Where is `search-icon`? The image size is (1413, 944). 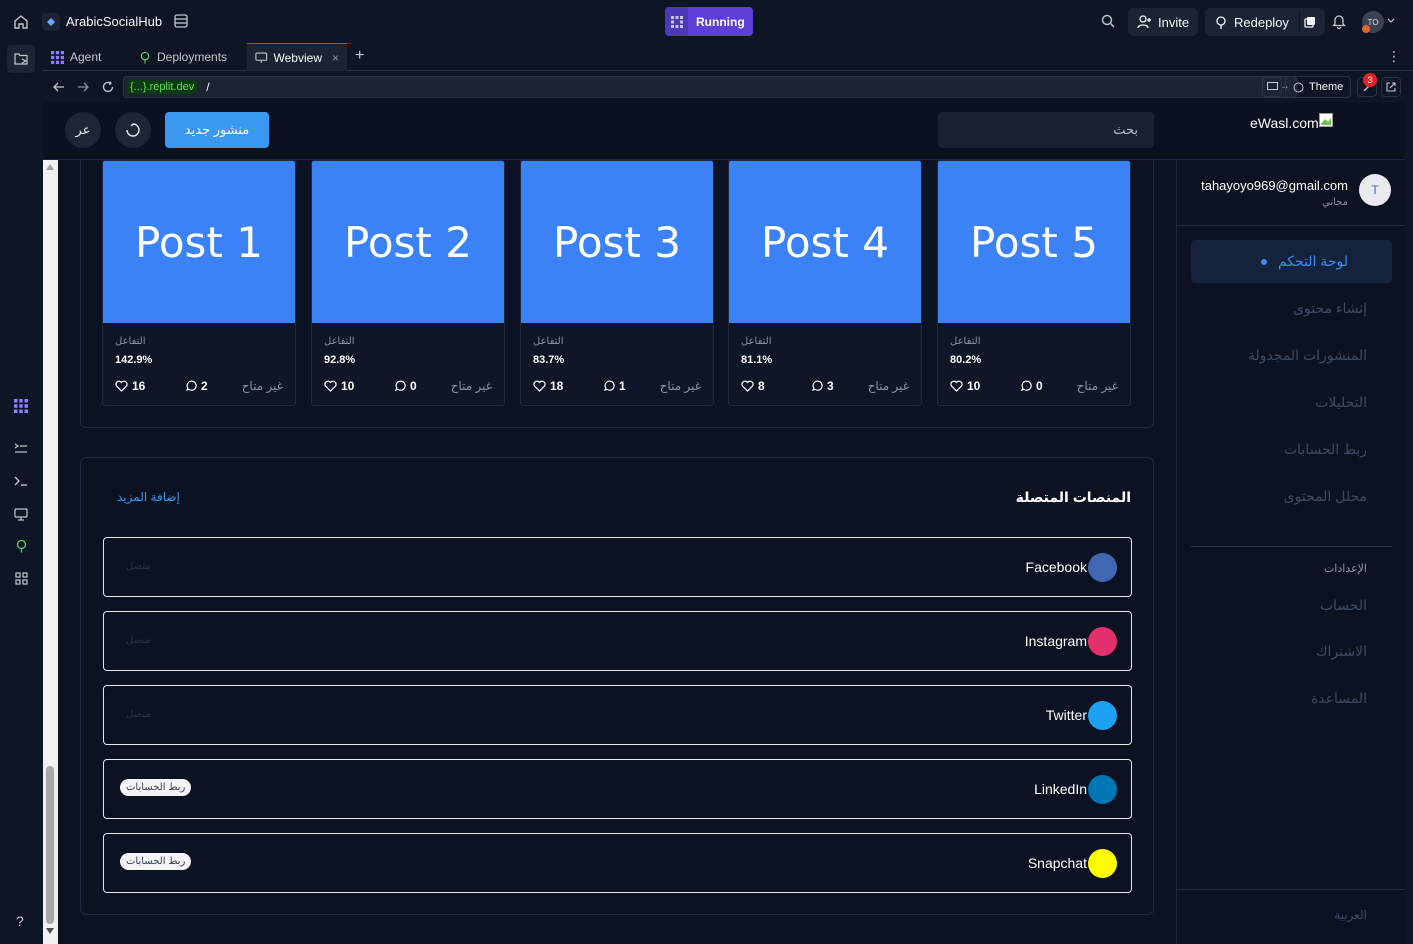
search-icon is located at coordinates (1108, 21).